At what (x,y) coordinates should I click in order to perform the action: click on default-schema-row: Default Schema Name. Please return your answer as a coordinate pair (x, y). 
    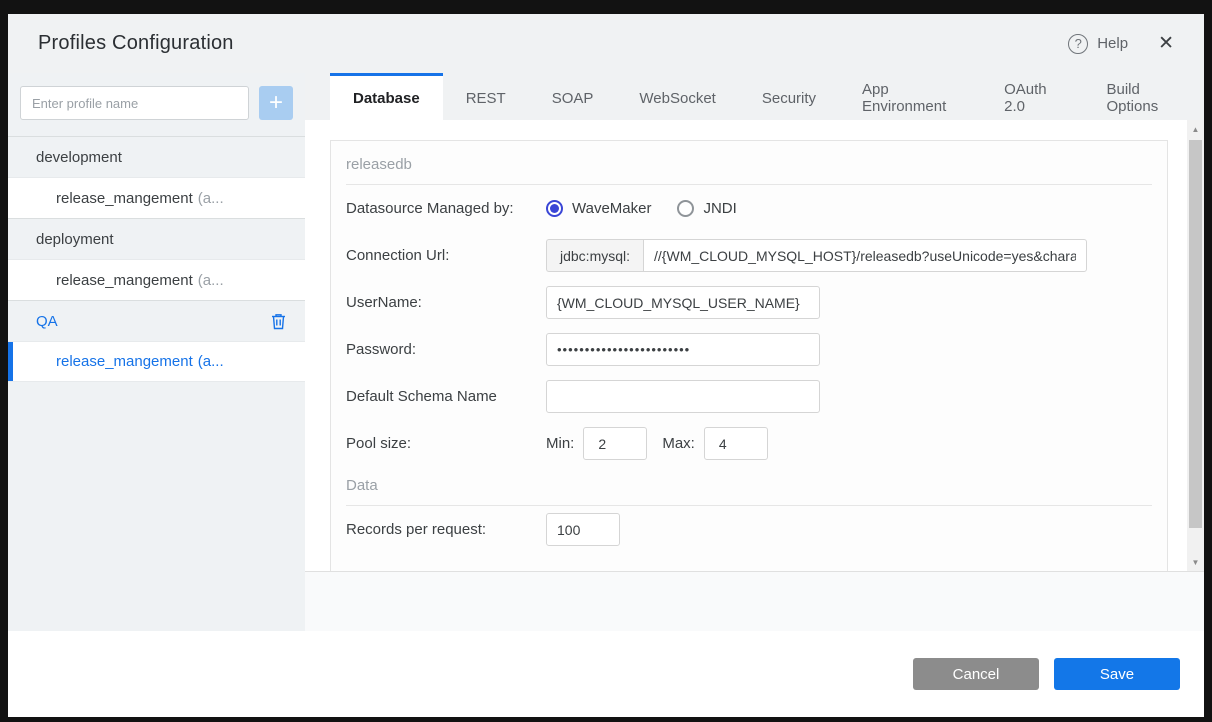
    Looking at the image, I should click on (749, 396).